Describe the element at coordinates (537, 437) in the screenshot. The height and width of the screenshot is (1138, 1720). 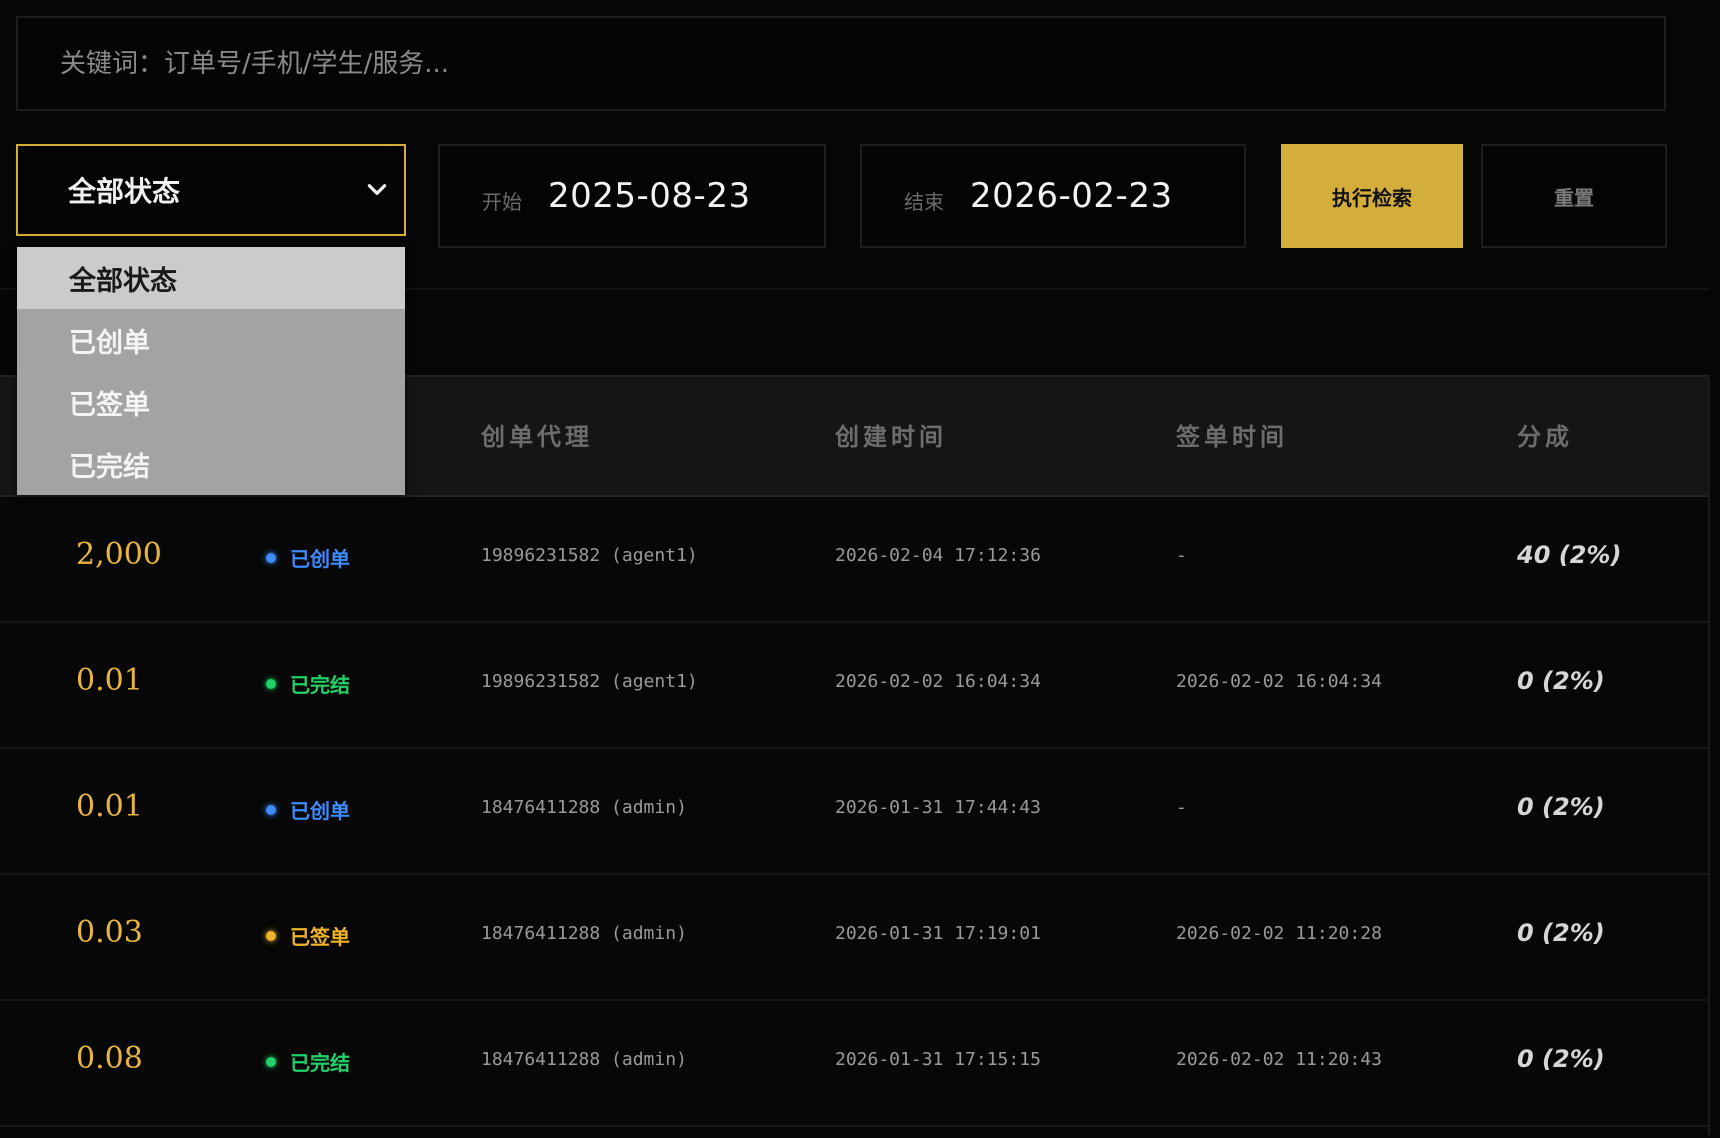
I see `column-header-agent: 创单代理` at that location.